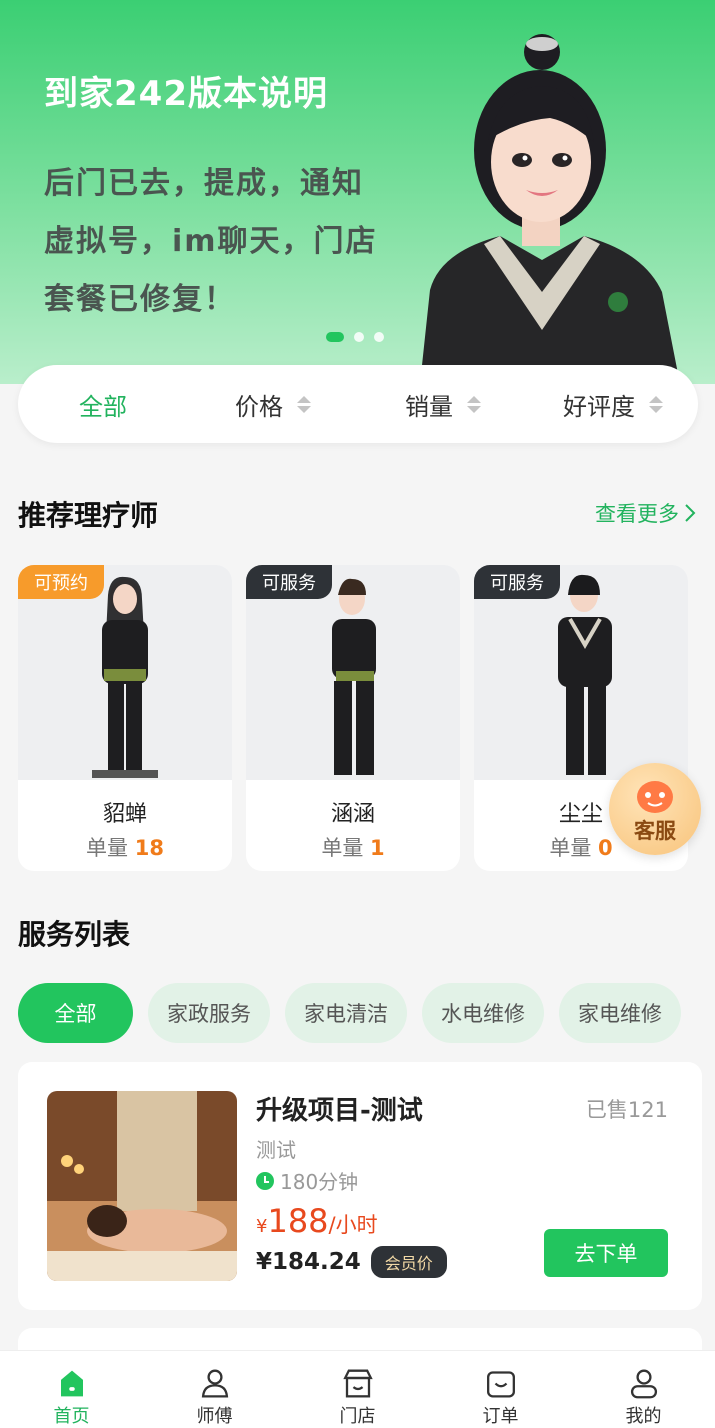 The height and width of the screenshot is (1428, 715). What do you see at coordinates (655, 831) in the screenshot?
I see `customer-service-label: 客服` at bounding box center [655, 831].